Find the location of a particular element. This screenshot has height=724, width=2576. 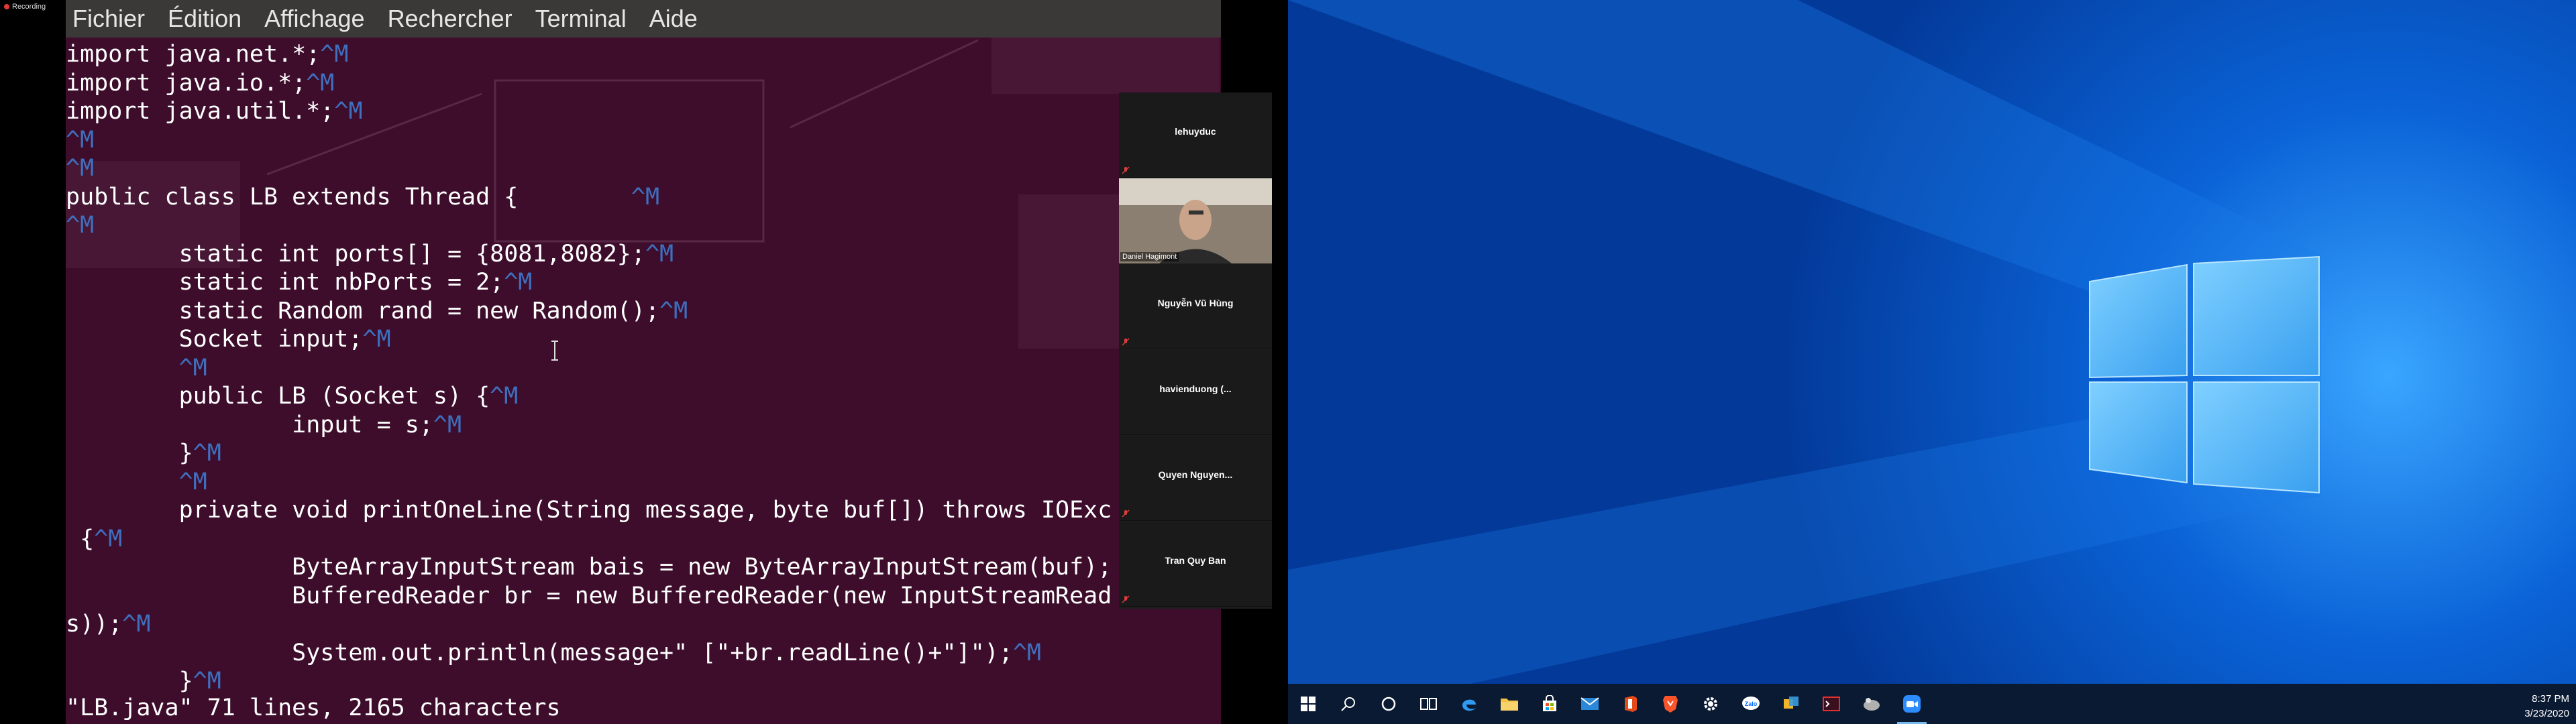

windows-app-icon is located at coordinates (1791, 703).